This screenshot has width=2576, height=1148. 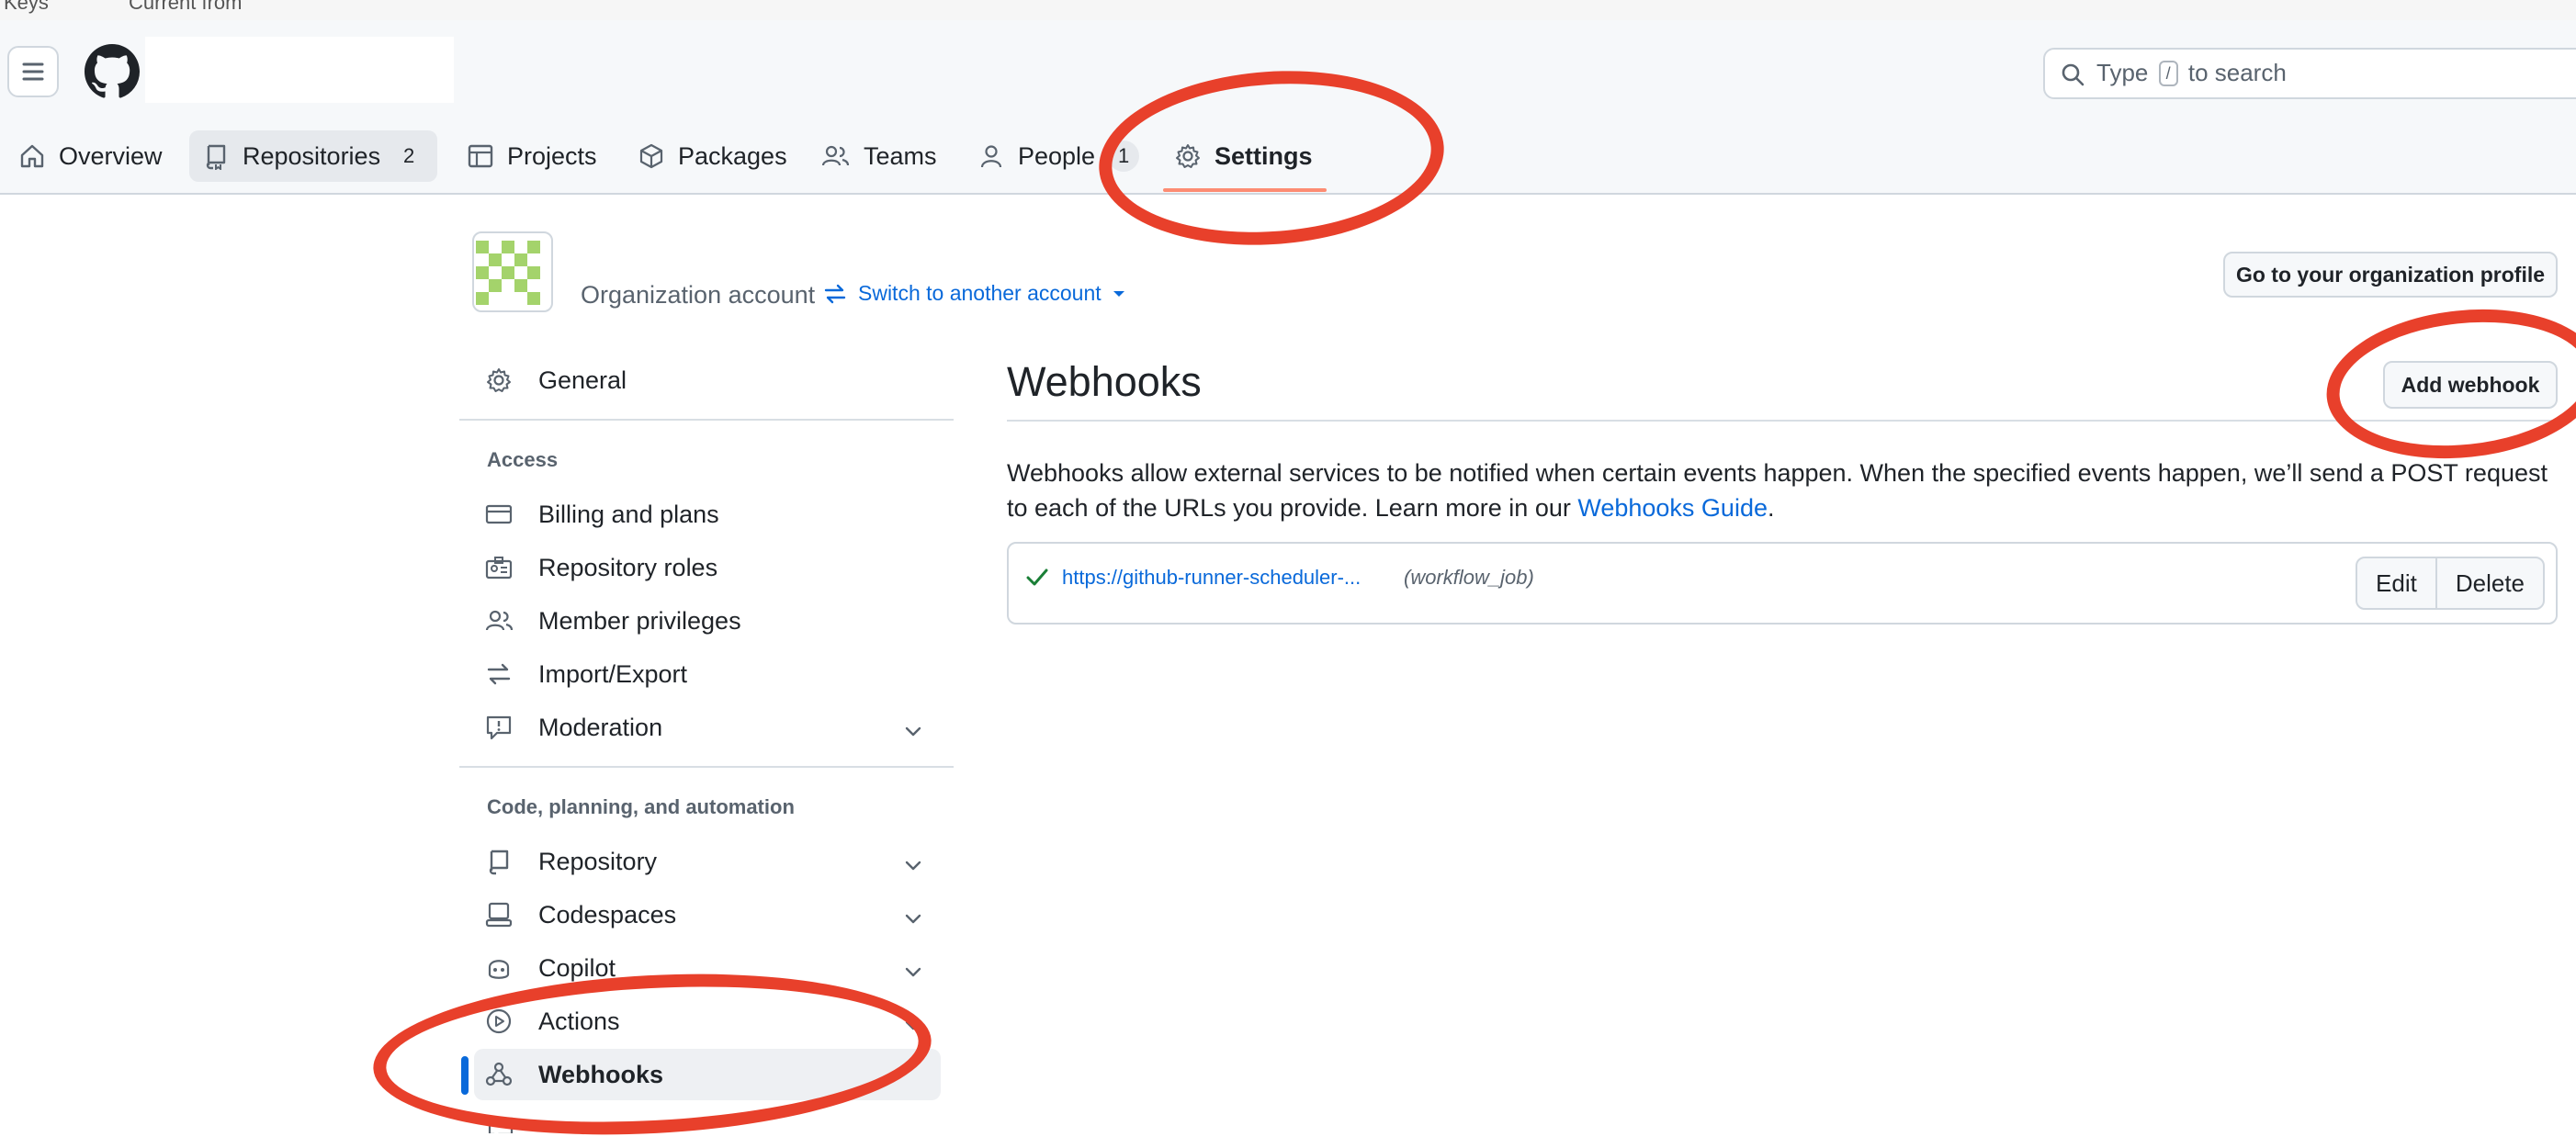 I want to click on sidebar-item-billing: Billing and plans, so click(x=707, y=514).